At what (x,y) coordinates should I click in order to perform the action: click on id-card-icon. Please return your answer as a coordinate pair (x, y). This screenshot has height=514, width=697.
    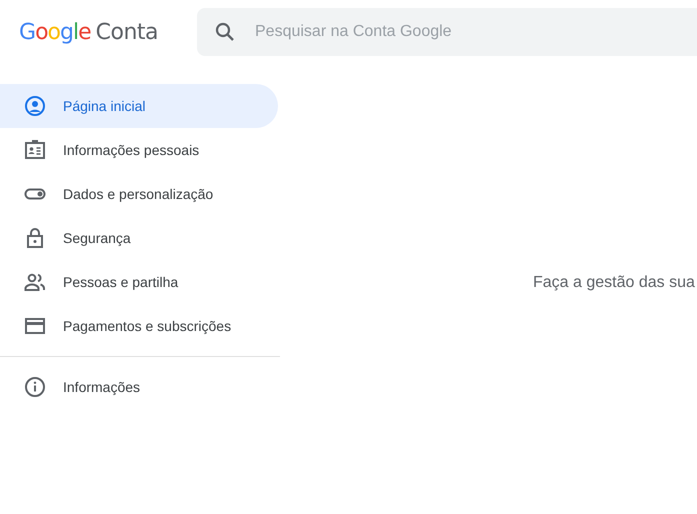
    Looking at the image, I should click on (35, 150).